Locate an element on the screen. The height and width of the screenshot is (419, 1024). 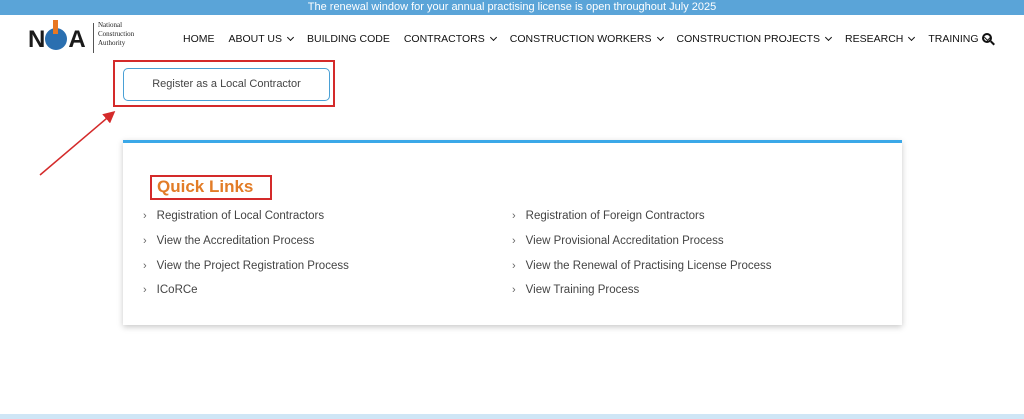
nav-building-code: BUILDING CODE is located at coordinates (348, 39).